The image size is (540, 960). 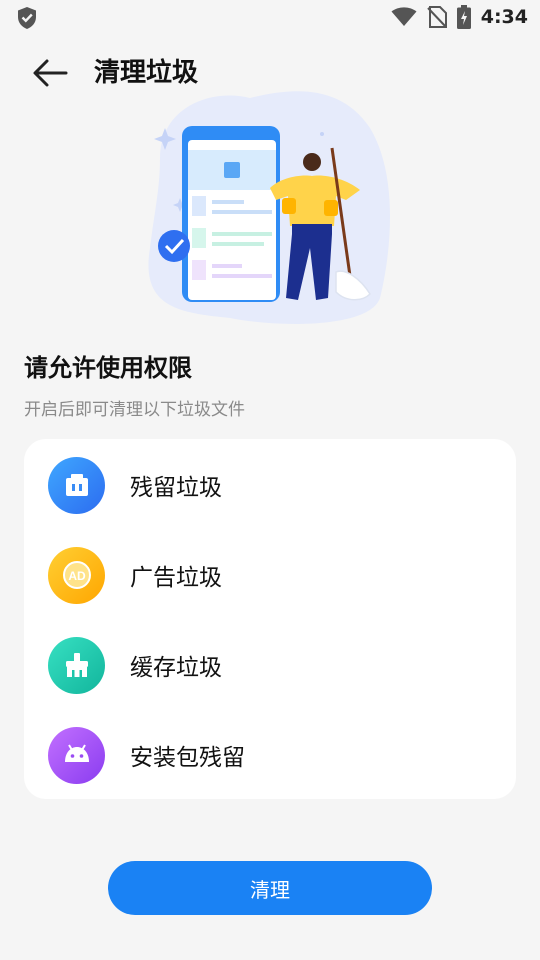 What do you see at coordinates (270, 18) in the screenshot?
I see `status-bar: 4:34` at bounding box center [270, 18].